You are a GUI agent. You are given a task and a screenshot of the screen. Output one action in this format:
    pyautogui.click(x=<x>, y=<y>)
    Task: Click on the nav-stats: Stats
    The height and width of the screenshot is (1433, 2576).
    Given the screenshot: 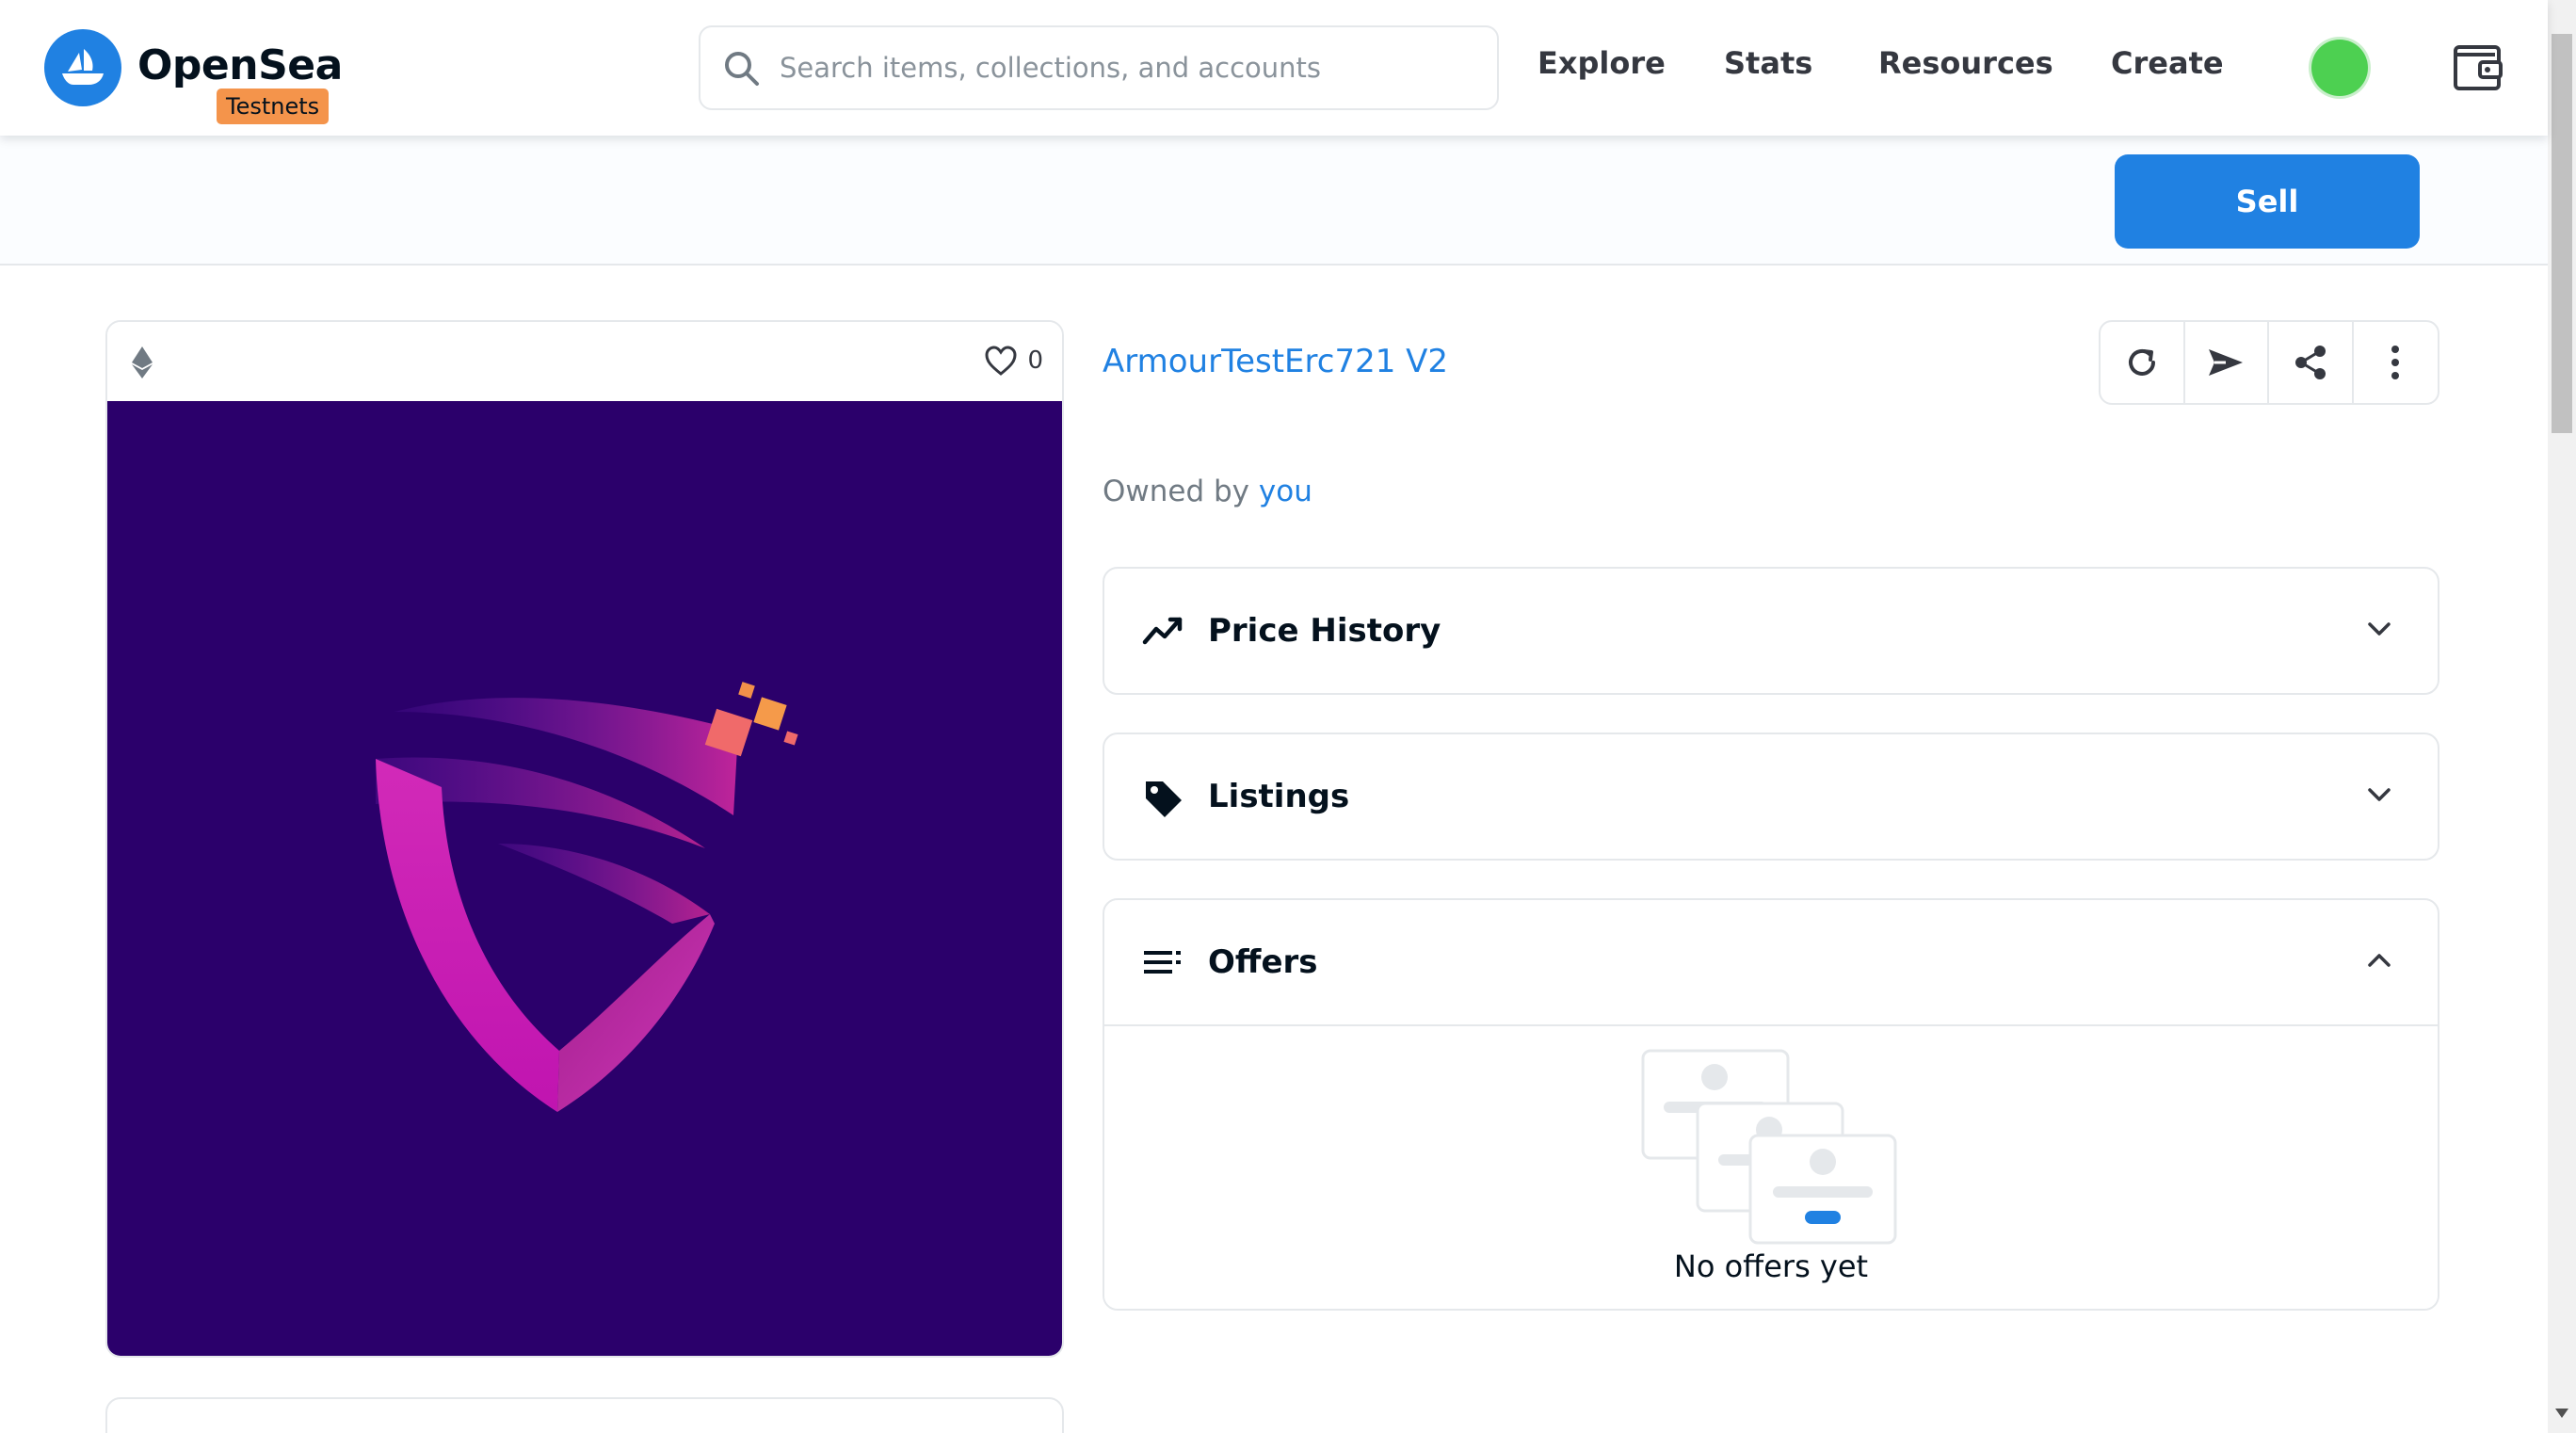 What is the action you would take?
    pyautogui.click(x=1768, y=63)
    